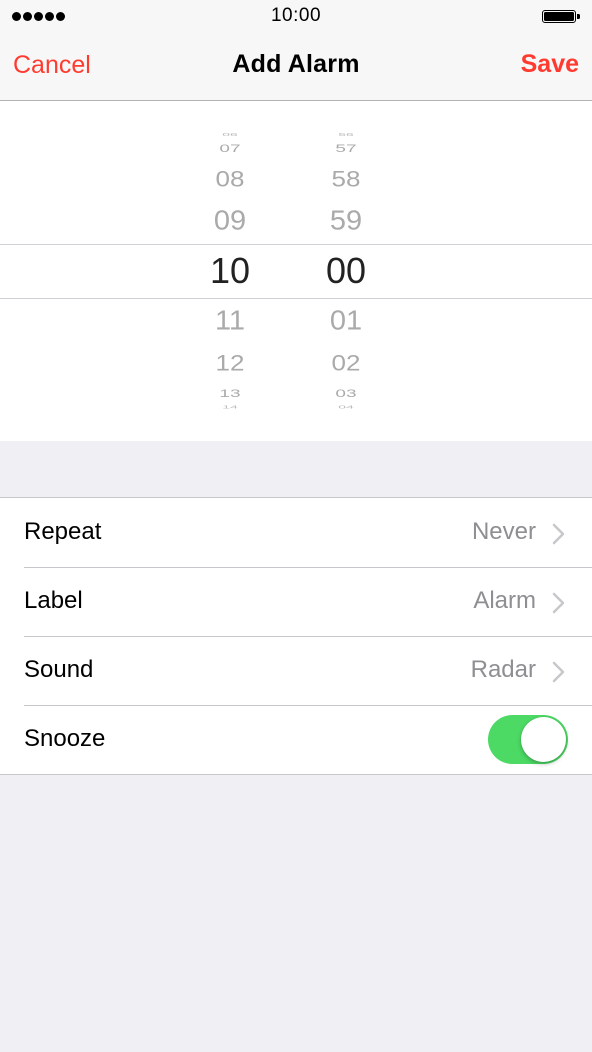 The height and width of the screenshot is (1052, 592). Describe the element at coordinates (296, 739) in the screenshot. I see `snooze-row: Snooze` at that location.